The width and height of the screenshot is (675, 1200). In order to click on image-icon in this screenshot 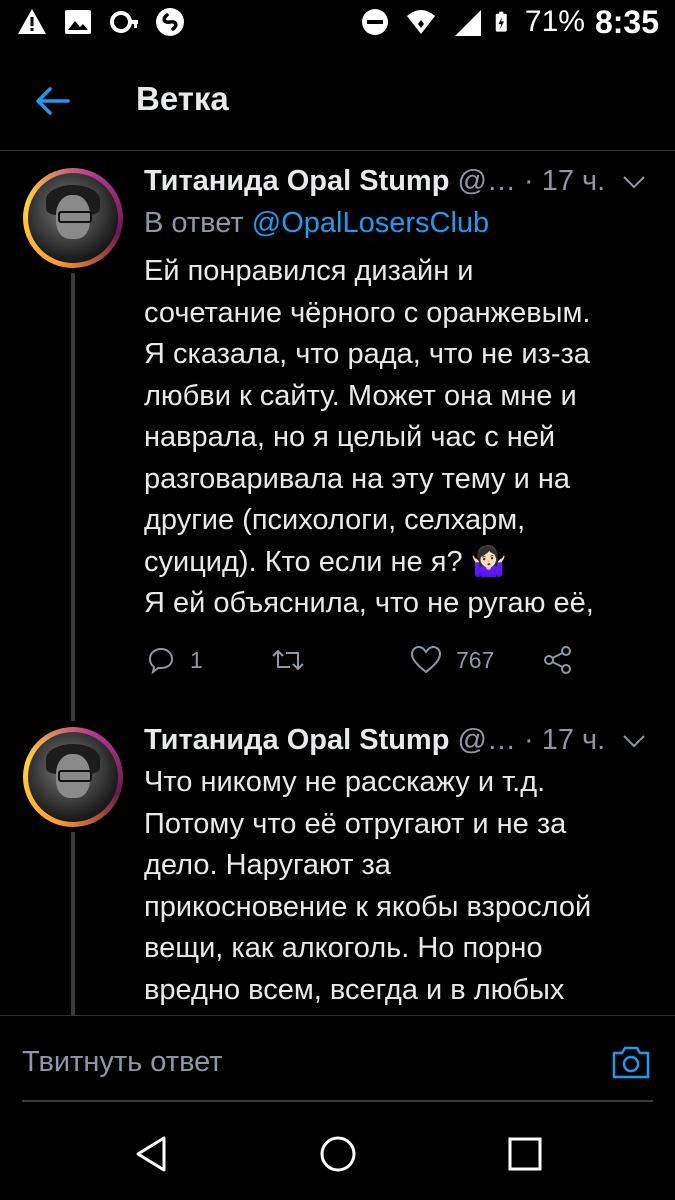, I will do `click(78, 22)`.